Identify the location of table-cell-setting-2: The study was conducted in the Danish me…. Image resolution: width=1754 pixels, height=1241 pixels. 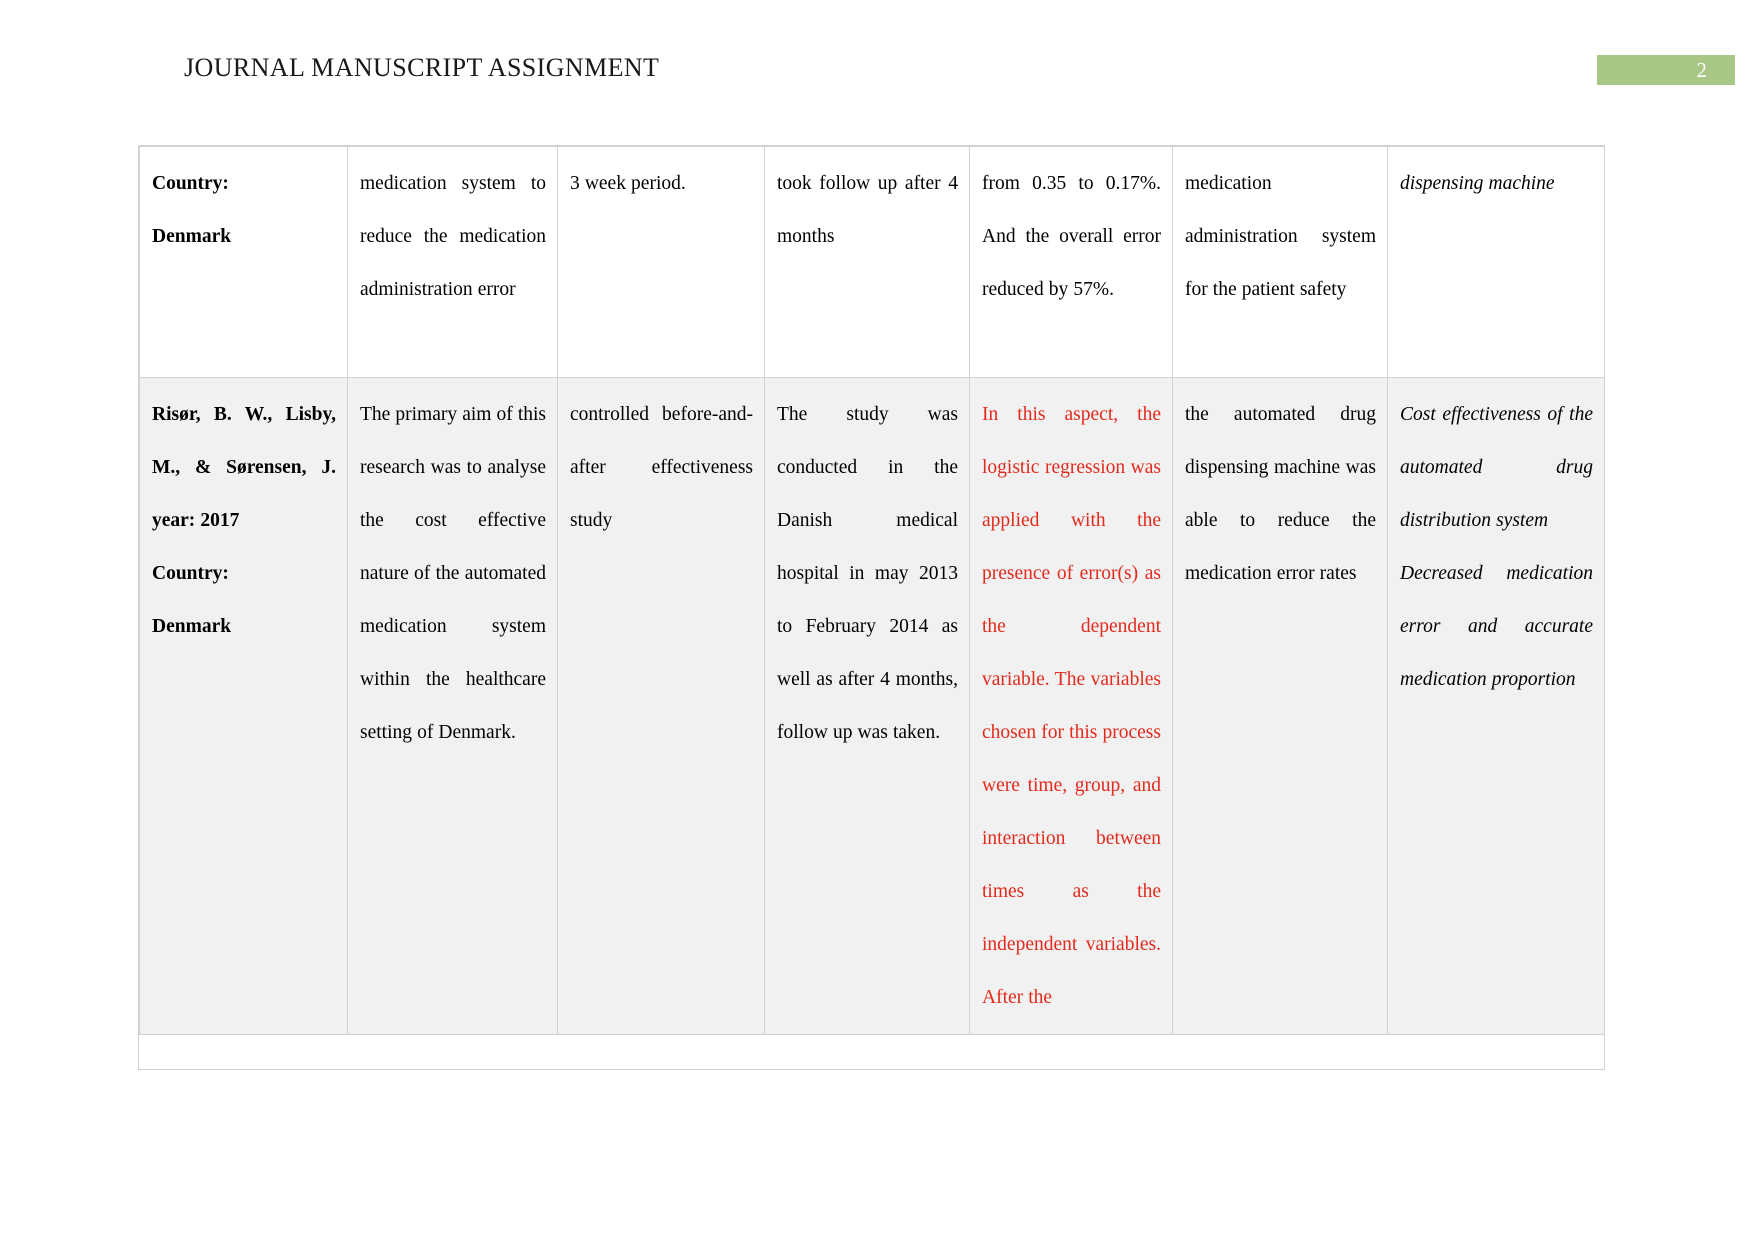
(867, 706).